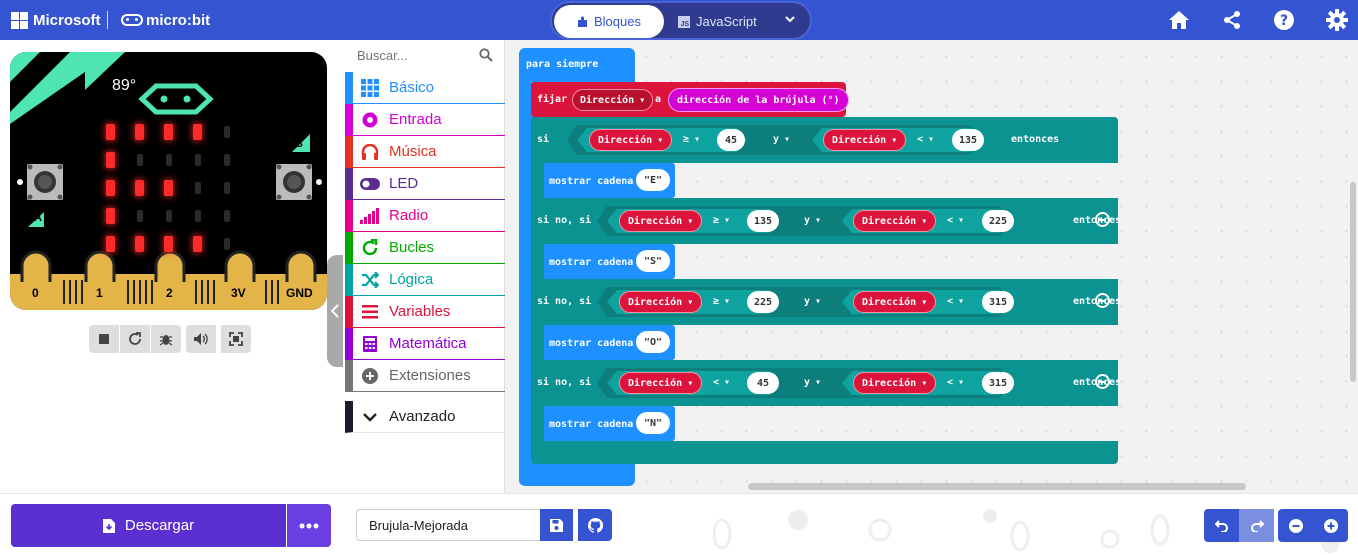 The height and width of the screenshot is (555, 1358). Describe the element at coordinates (425, 417) in the screenshot. I see `category-advanced: Avanzado` at that location.